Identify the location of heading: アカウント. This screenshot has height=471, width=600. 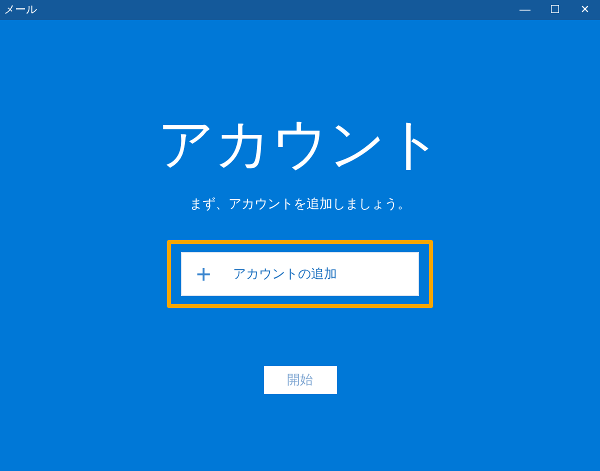
(300, 144).